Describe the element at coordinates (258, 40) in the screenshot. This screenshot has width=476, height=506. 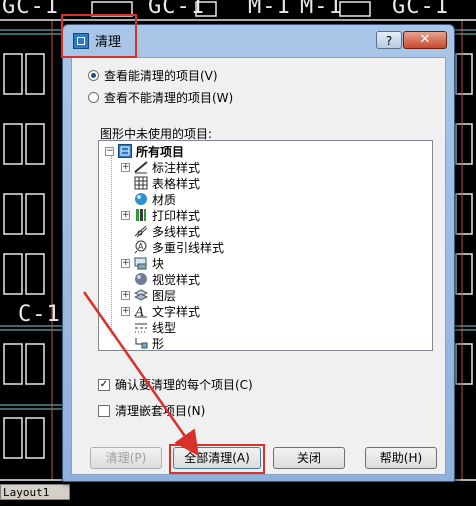
I see `dialog-titlebar: 清理 ? ✕` at that location.